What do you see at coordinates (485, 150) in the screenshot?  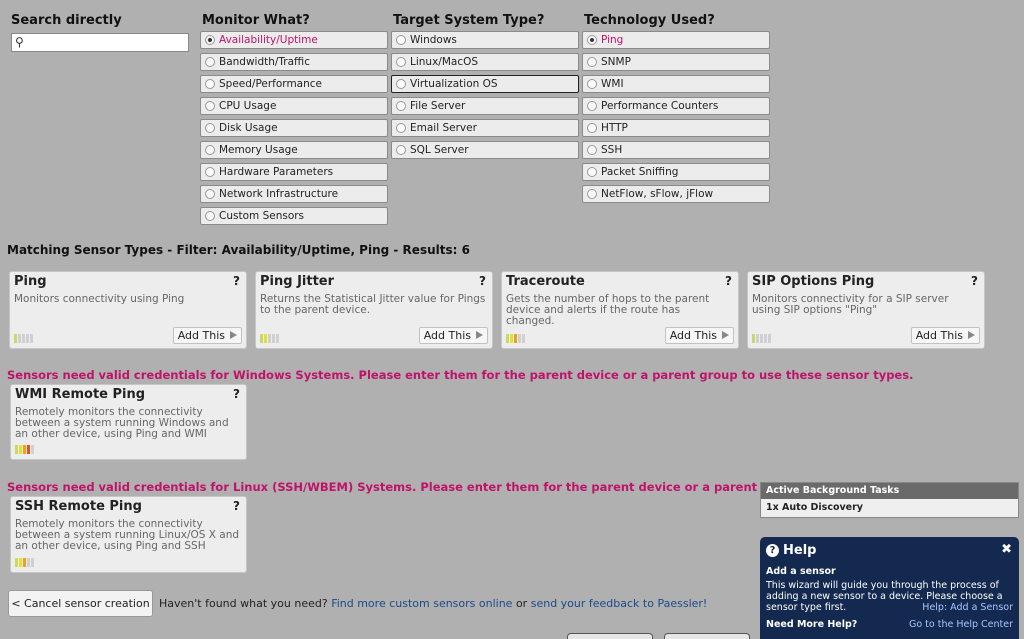 I see `target-option: SQL Server` at bounding box center [485, 150].